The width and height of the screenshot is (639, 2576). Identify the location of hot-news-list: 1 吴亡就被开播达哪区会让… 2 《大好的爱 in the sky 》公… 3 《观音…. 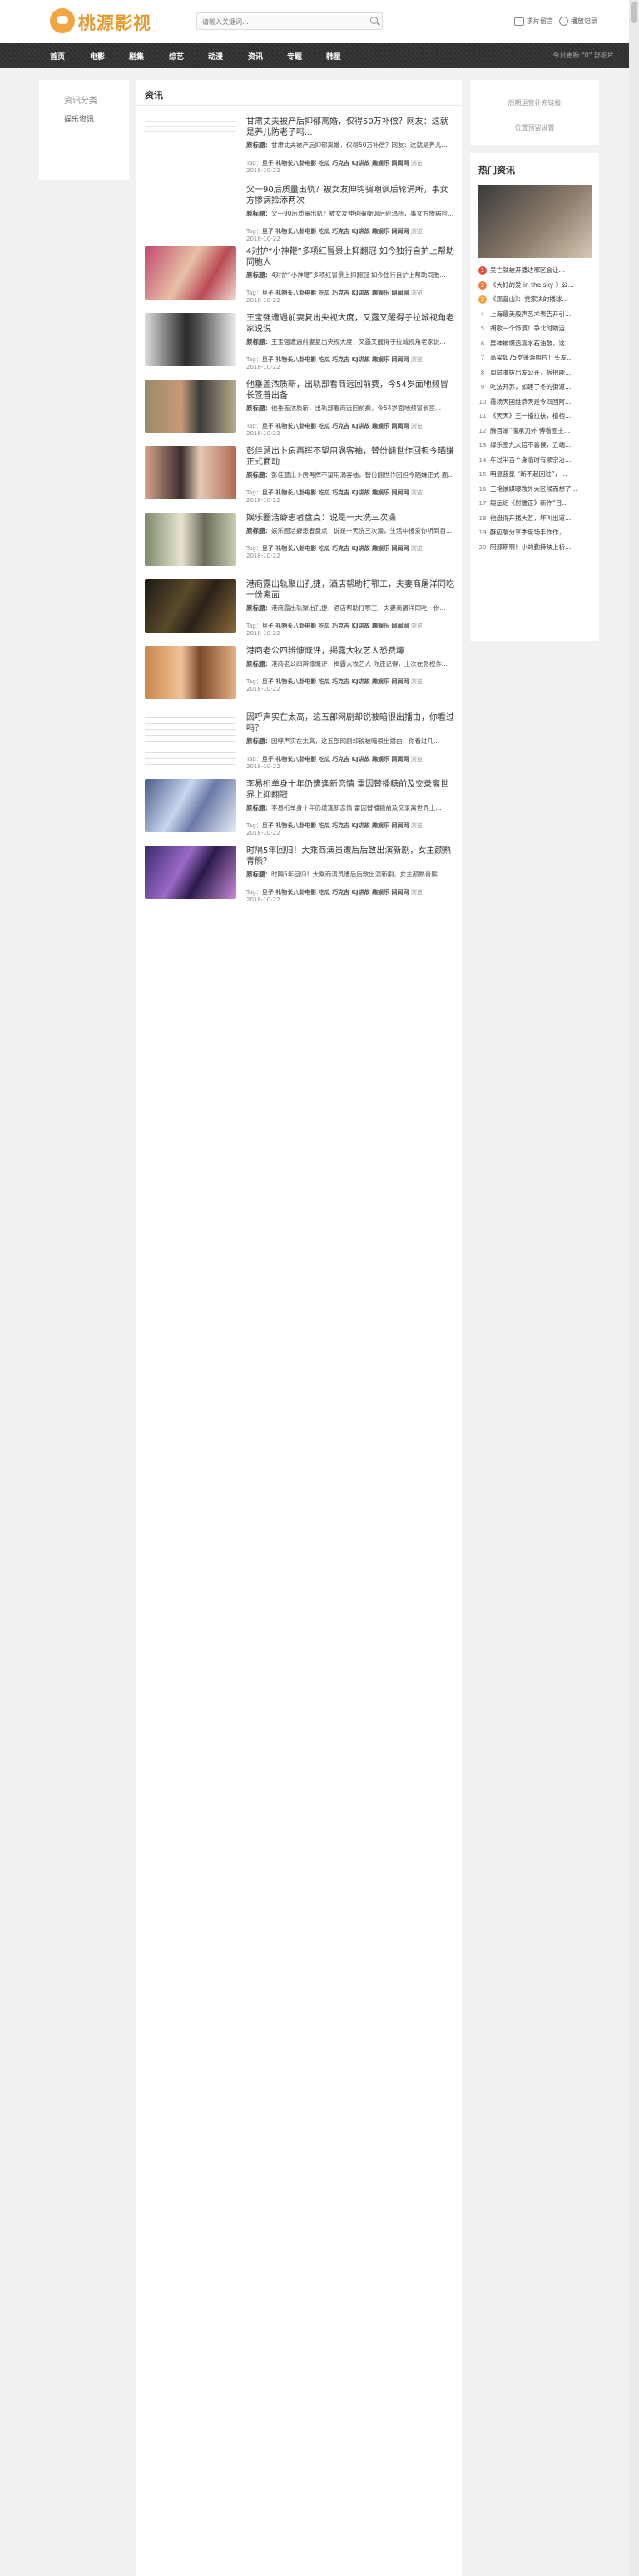
(537, 408).